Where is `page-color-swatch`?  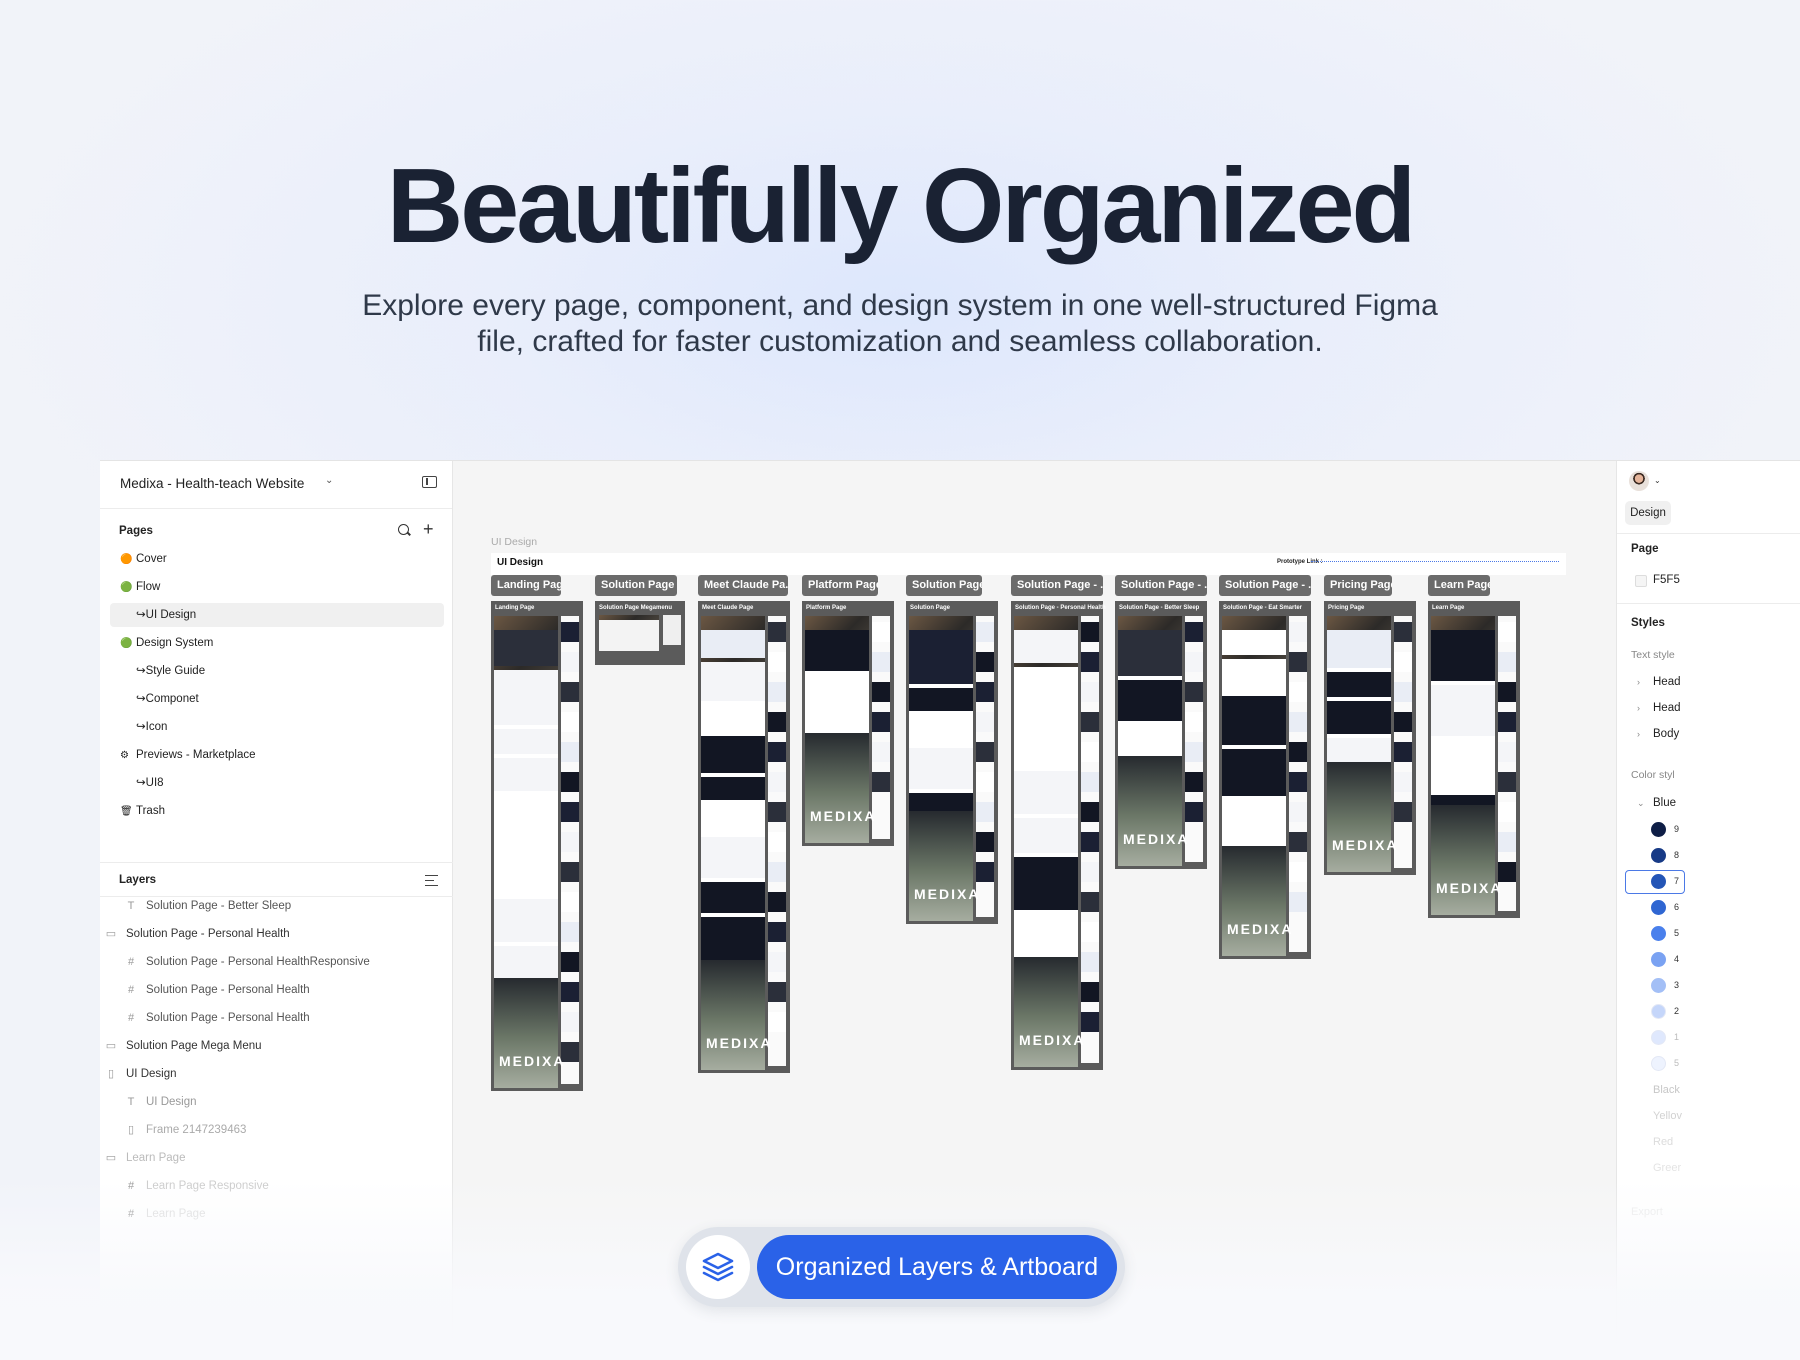 page-color-swatch is located at coordinates (1641, 581).